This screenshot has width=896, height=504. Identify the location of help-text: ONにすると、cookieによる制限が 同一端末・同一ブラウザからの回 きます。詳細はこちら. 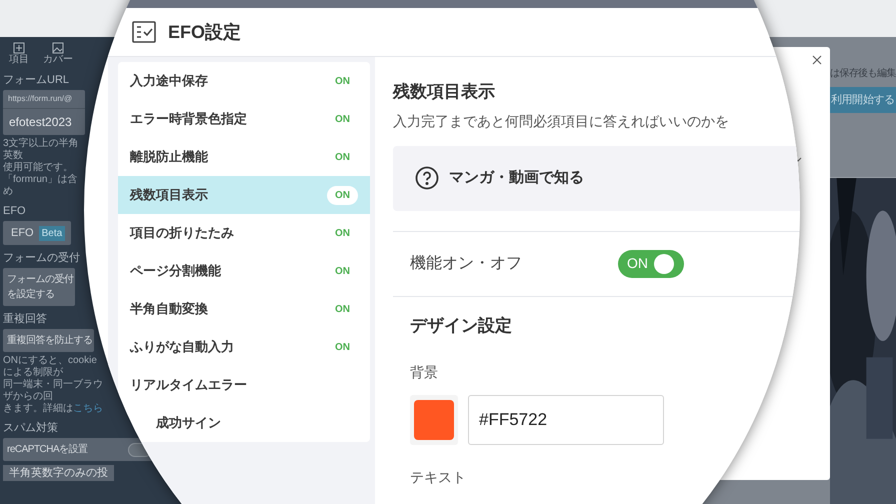
(53, 385).